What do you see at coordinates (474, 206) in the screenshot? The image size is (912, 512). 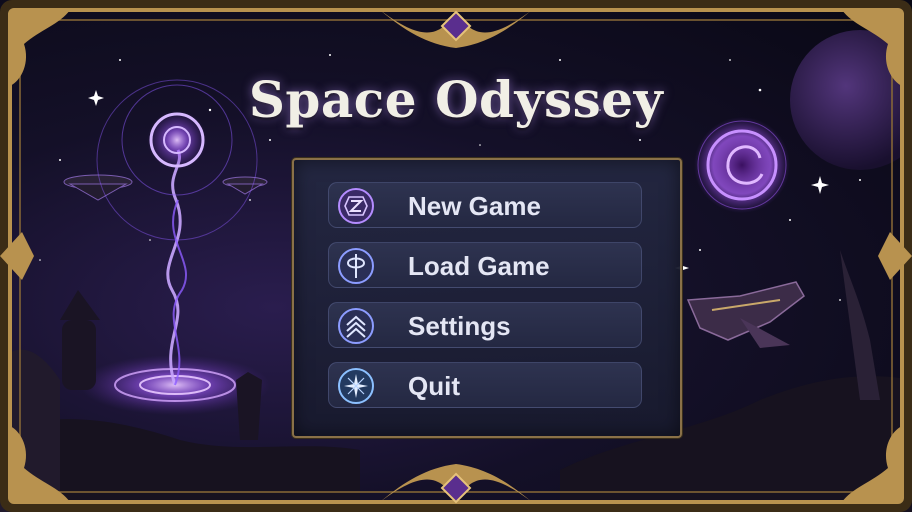 I see `new-game-label: New Game` at bounding box center [474, 206].